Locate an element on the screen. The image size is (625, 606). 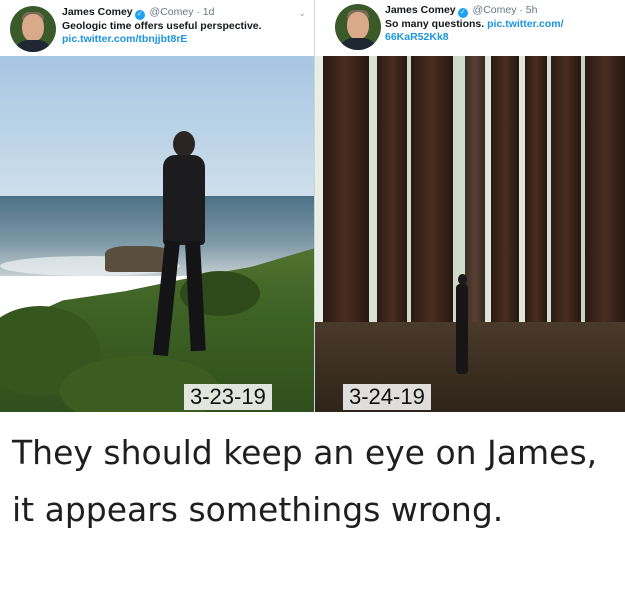
tweet-handle: @Comey · 1d is located at coordinates (182, 12).